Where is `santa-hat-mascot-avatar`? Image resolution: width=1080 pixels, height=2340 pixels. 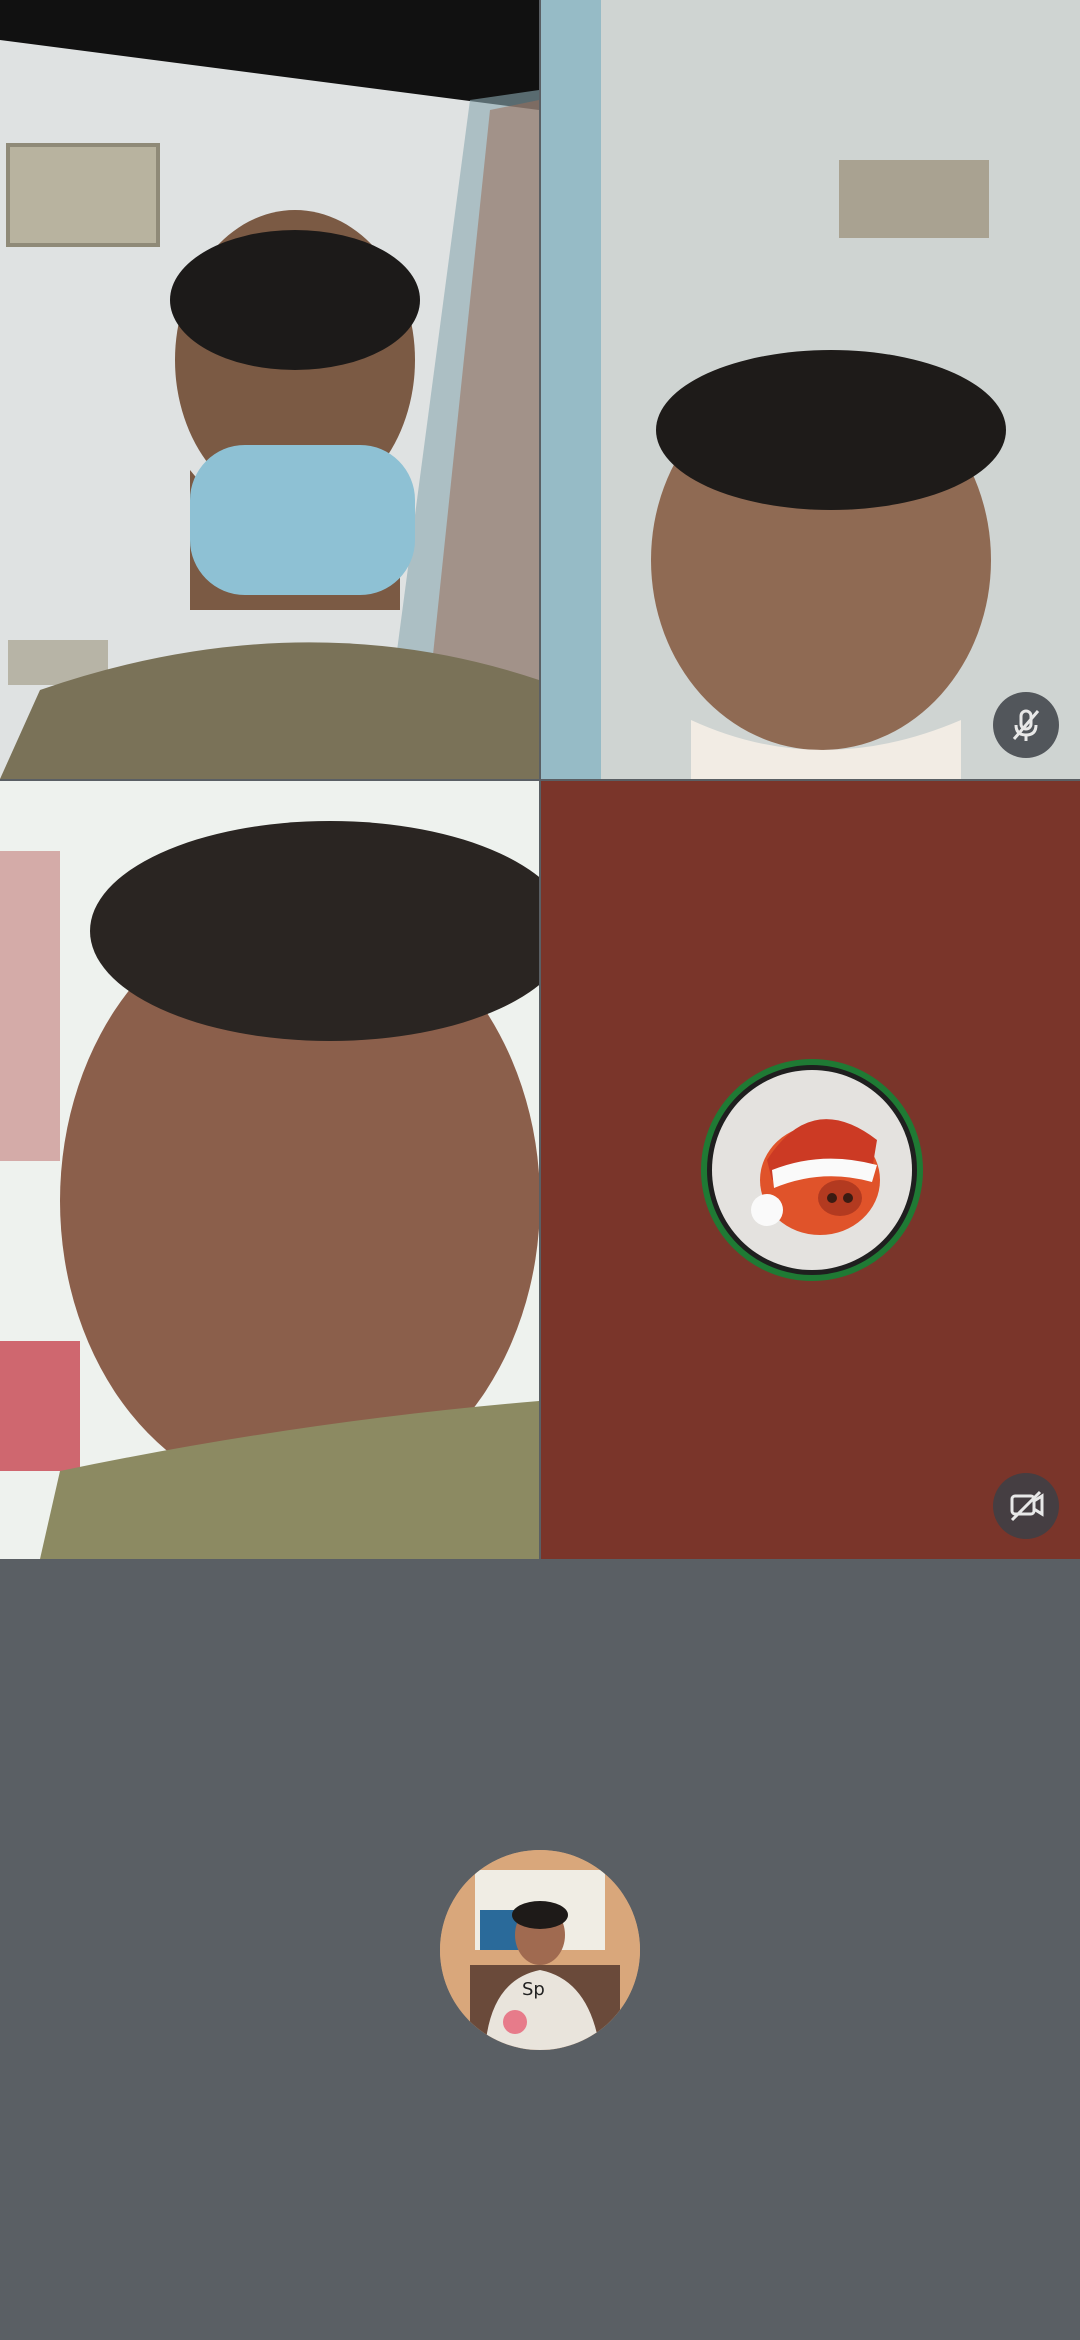
santa-hat-mascot-avatar is located at coordinates (812, 1170).